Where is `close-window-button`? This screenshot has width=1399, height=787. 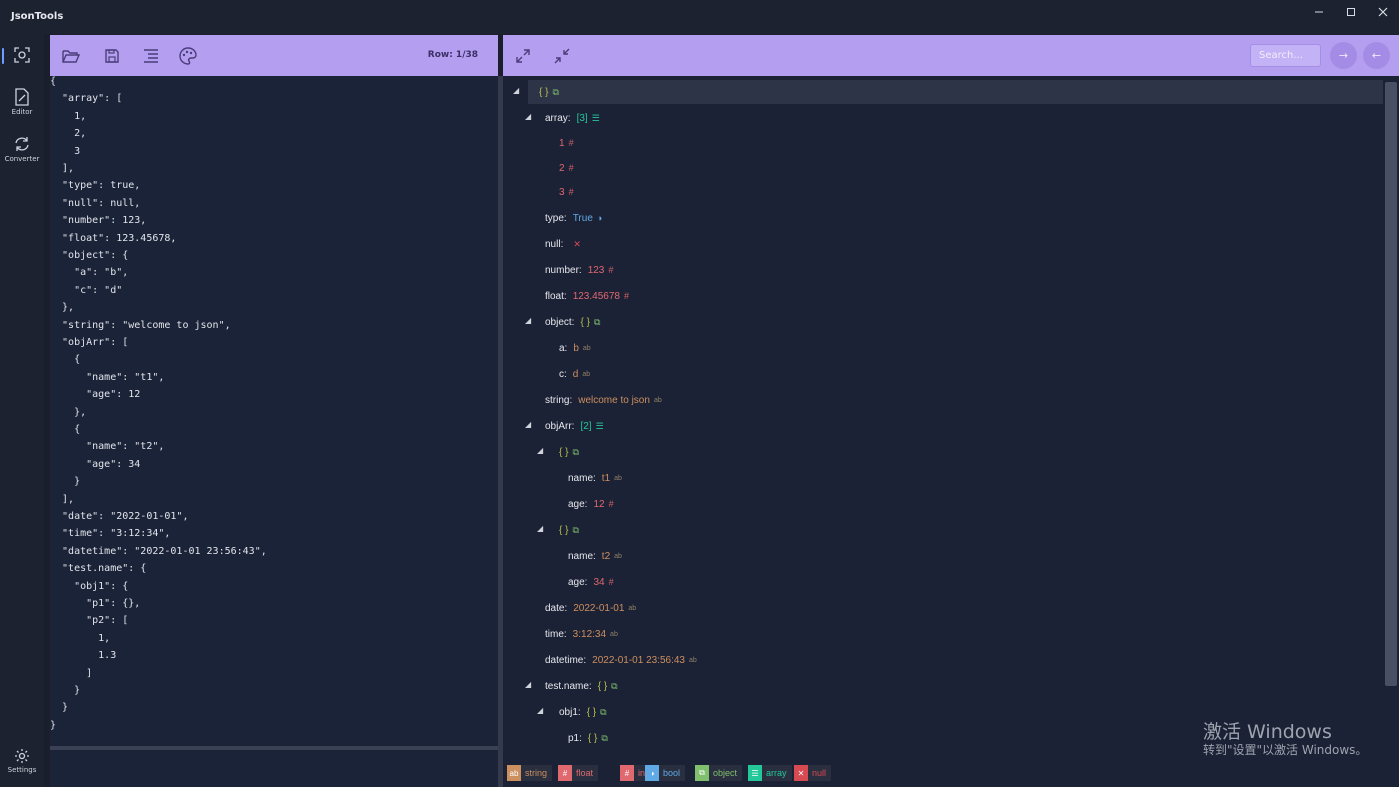 close-window-button is located at coordinates (1383, 12).